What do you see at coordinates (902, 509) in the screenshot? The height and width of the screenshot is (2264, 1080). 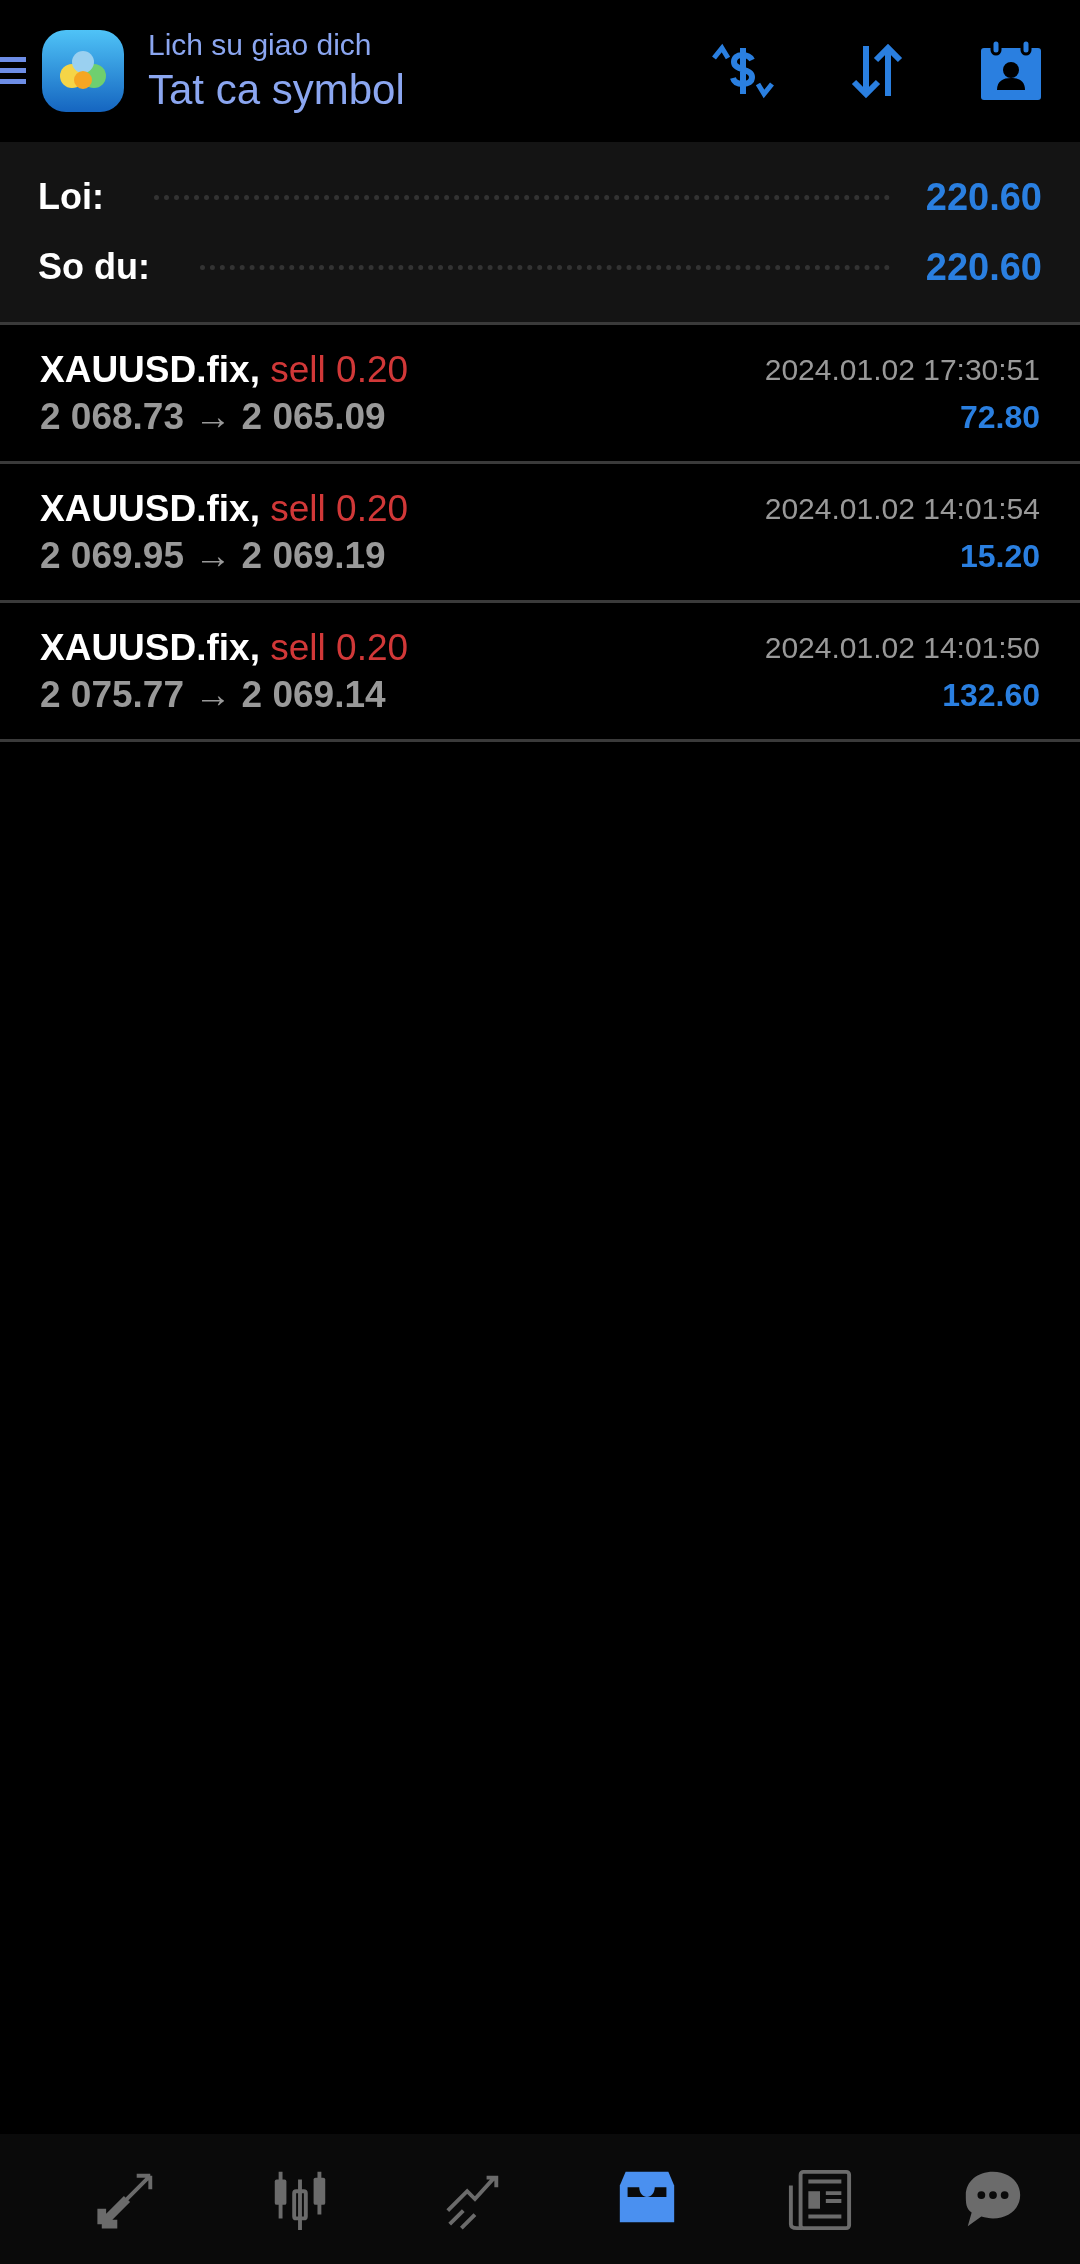 I see `deal-time: 2024.01.02 14:01:54` at bounding box center [902, 509].